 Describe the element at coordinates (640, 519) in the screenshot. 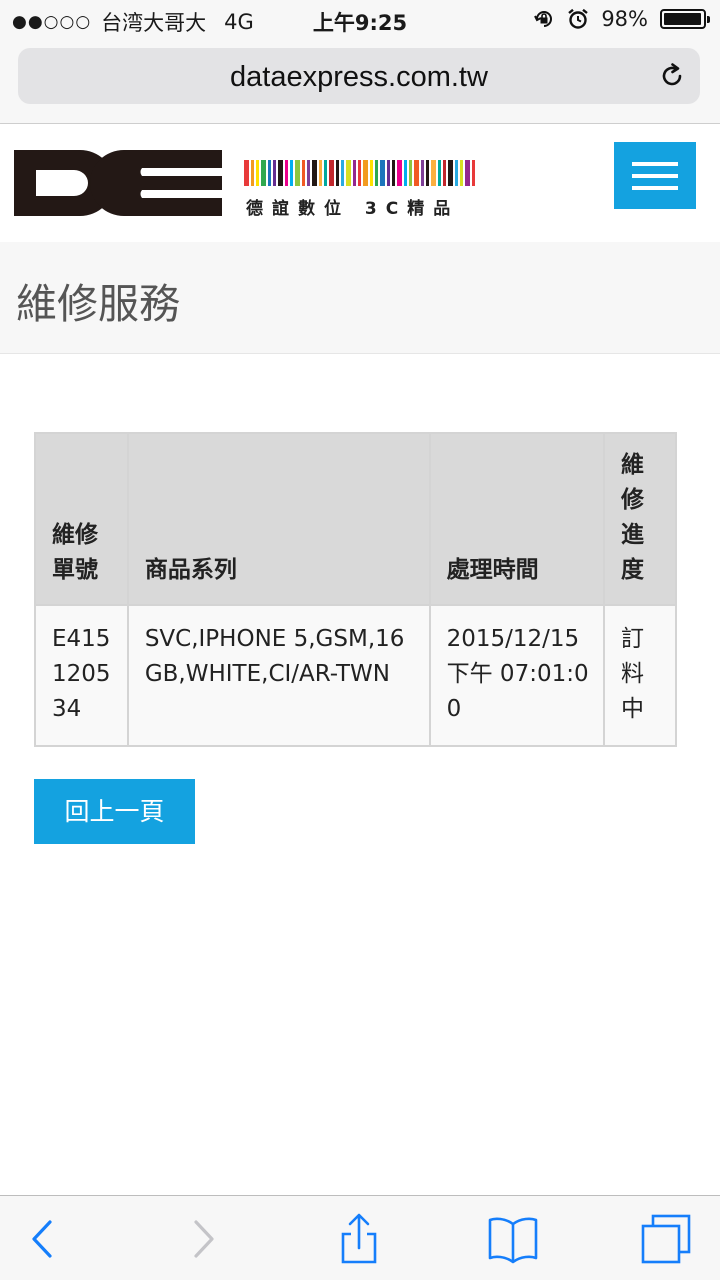

I see `header-status: 維修進度` at that location.